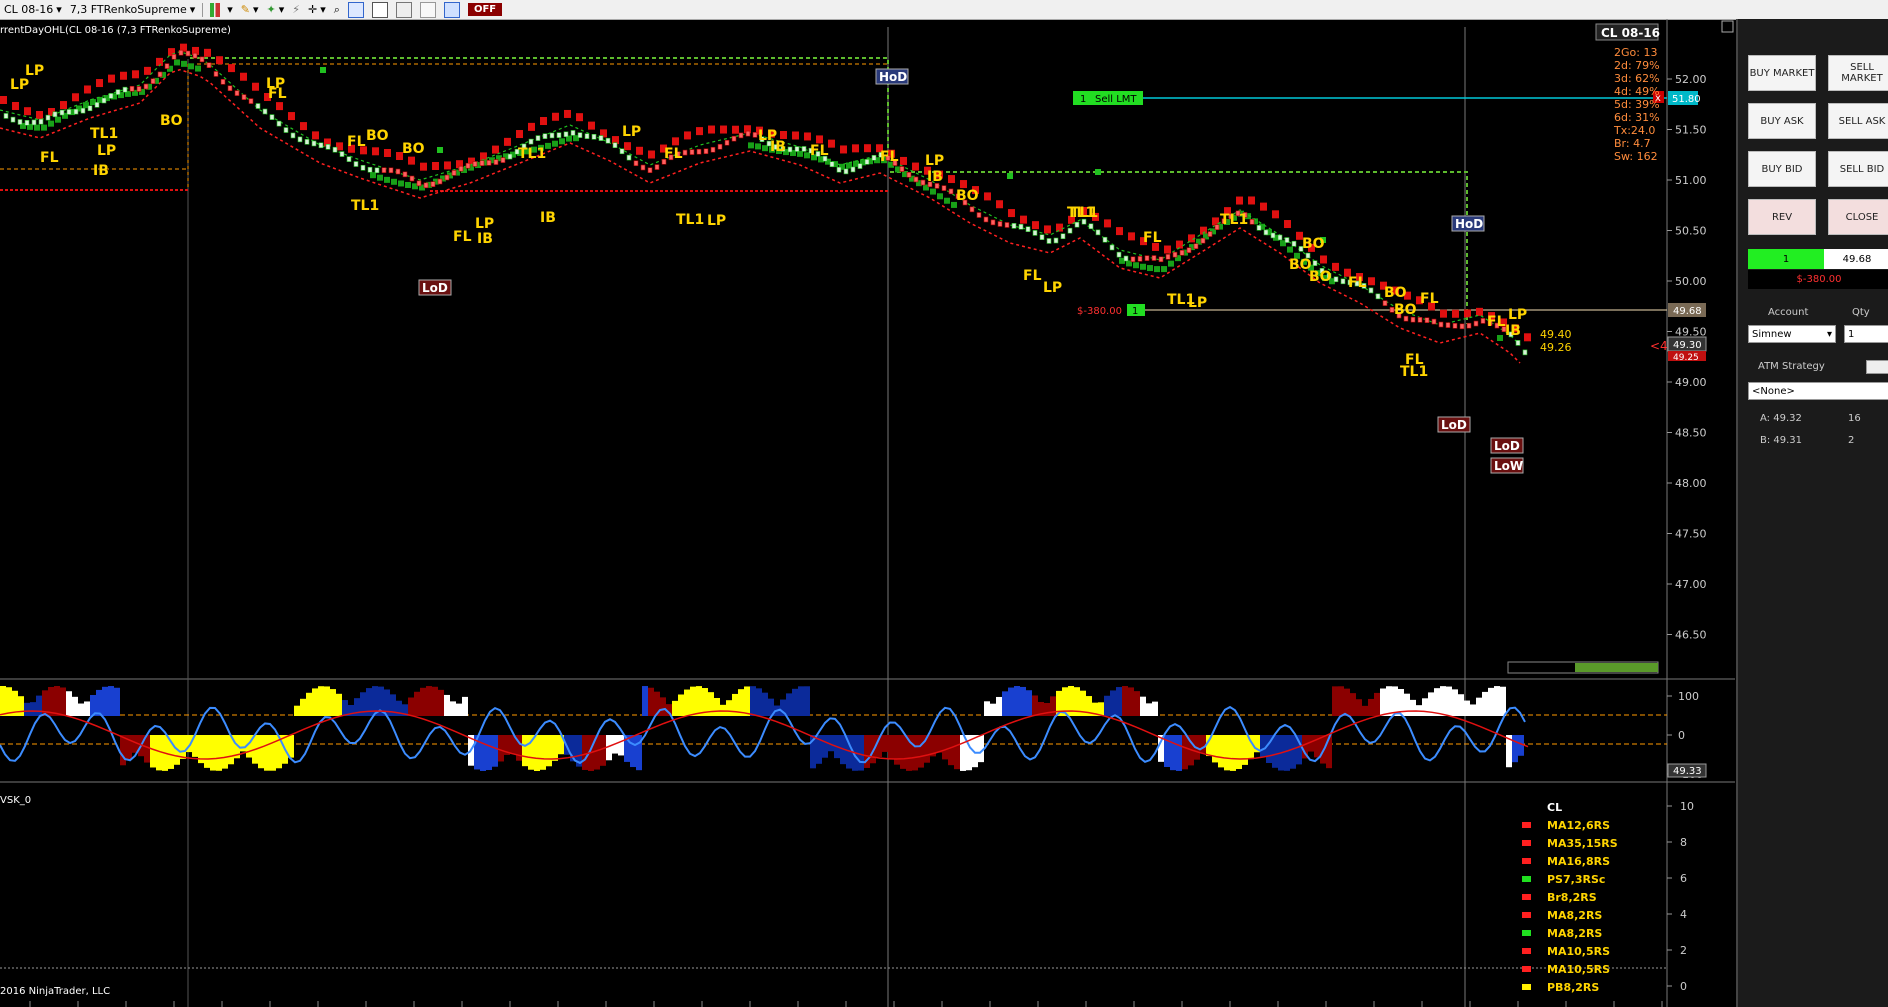 This screenshot has height=1007, width=1888. I want to click on bar-type-selector: 7,3 FTRenkoSupreme ▾, so click(132, 9).